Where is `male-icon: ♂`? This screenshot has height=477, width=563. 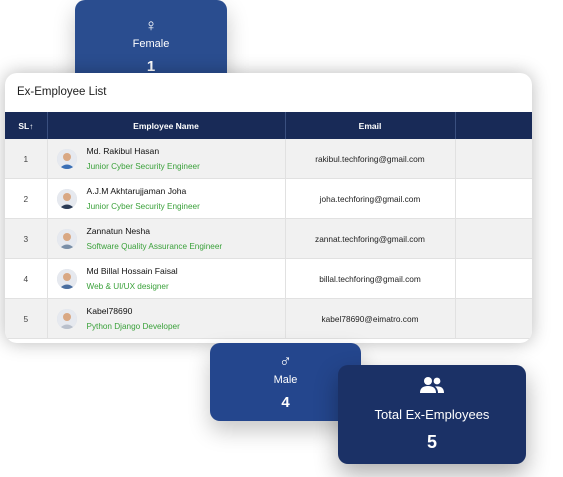 male-icon: ♂ is located at coordinates (285, 361).